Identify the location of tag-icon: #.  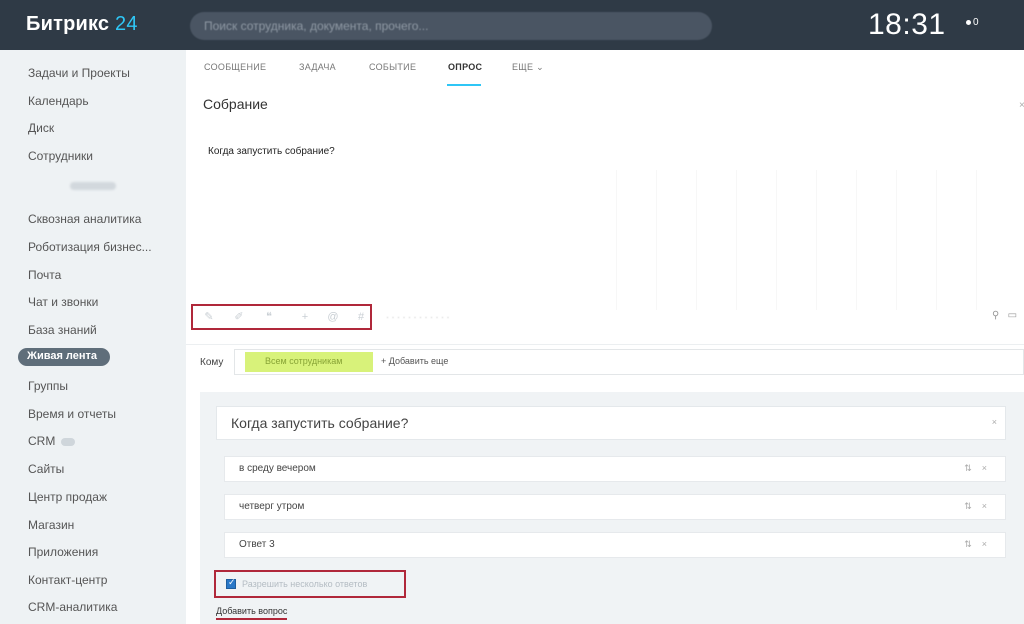
(361, 317).